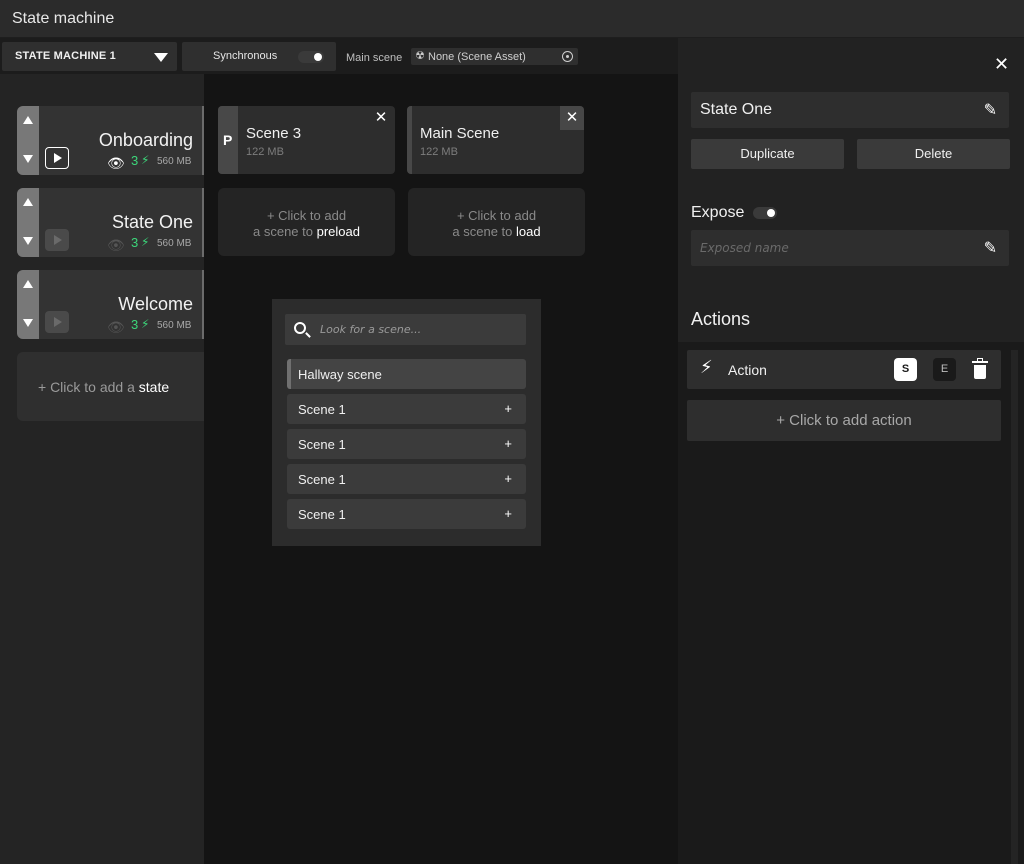 The width and height of the screenshot is (1024, 864). Describe the element at coordinates (374, 58) in the screenshot. I see `main-scene-label: Main scene` at that location.